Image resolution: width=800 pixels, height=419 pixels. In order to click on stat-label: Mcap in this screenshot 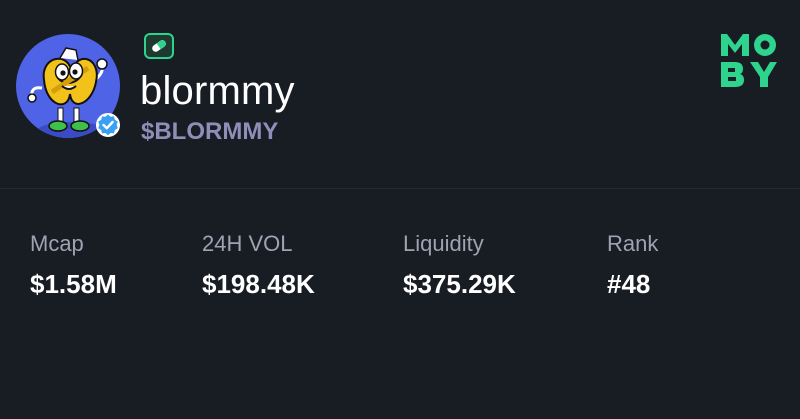, I will do `click(57, 243)`.